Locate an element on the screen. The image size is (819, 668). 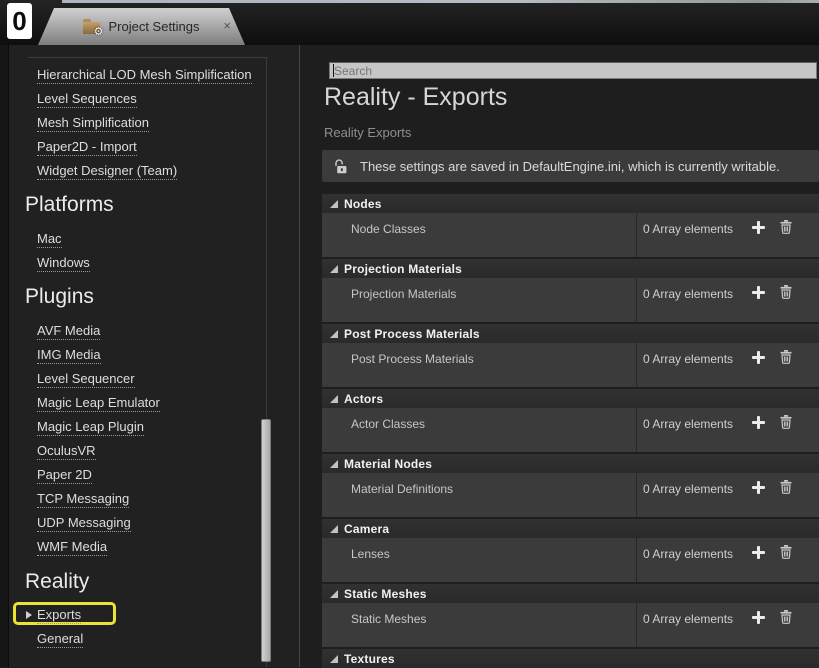
sidebar-link-mesh-simplification: Mesh Simplification is located at coordinates (93, 123).